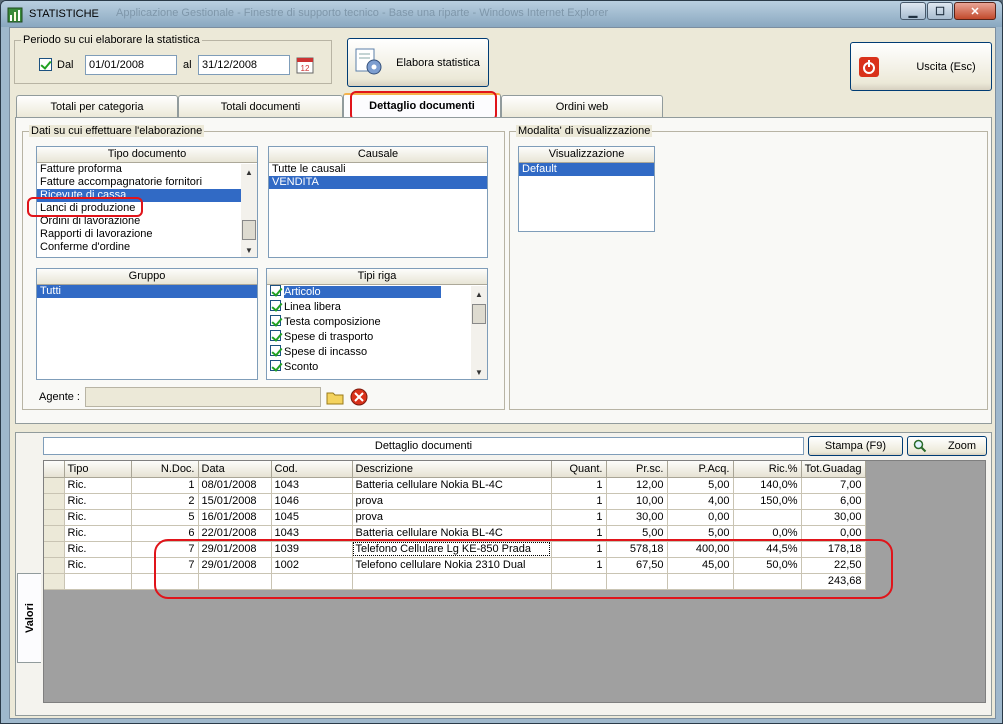 This screenshot has width=1003, height=724. Describe the element at coordinates (377, 277) in the screenshot. I see `tipi-riga-header: Tipi riga` at that location.